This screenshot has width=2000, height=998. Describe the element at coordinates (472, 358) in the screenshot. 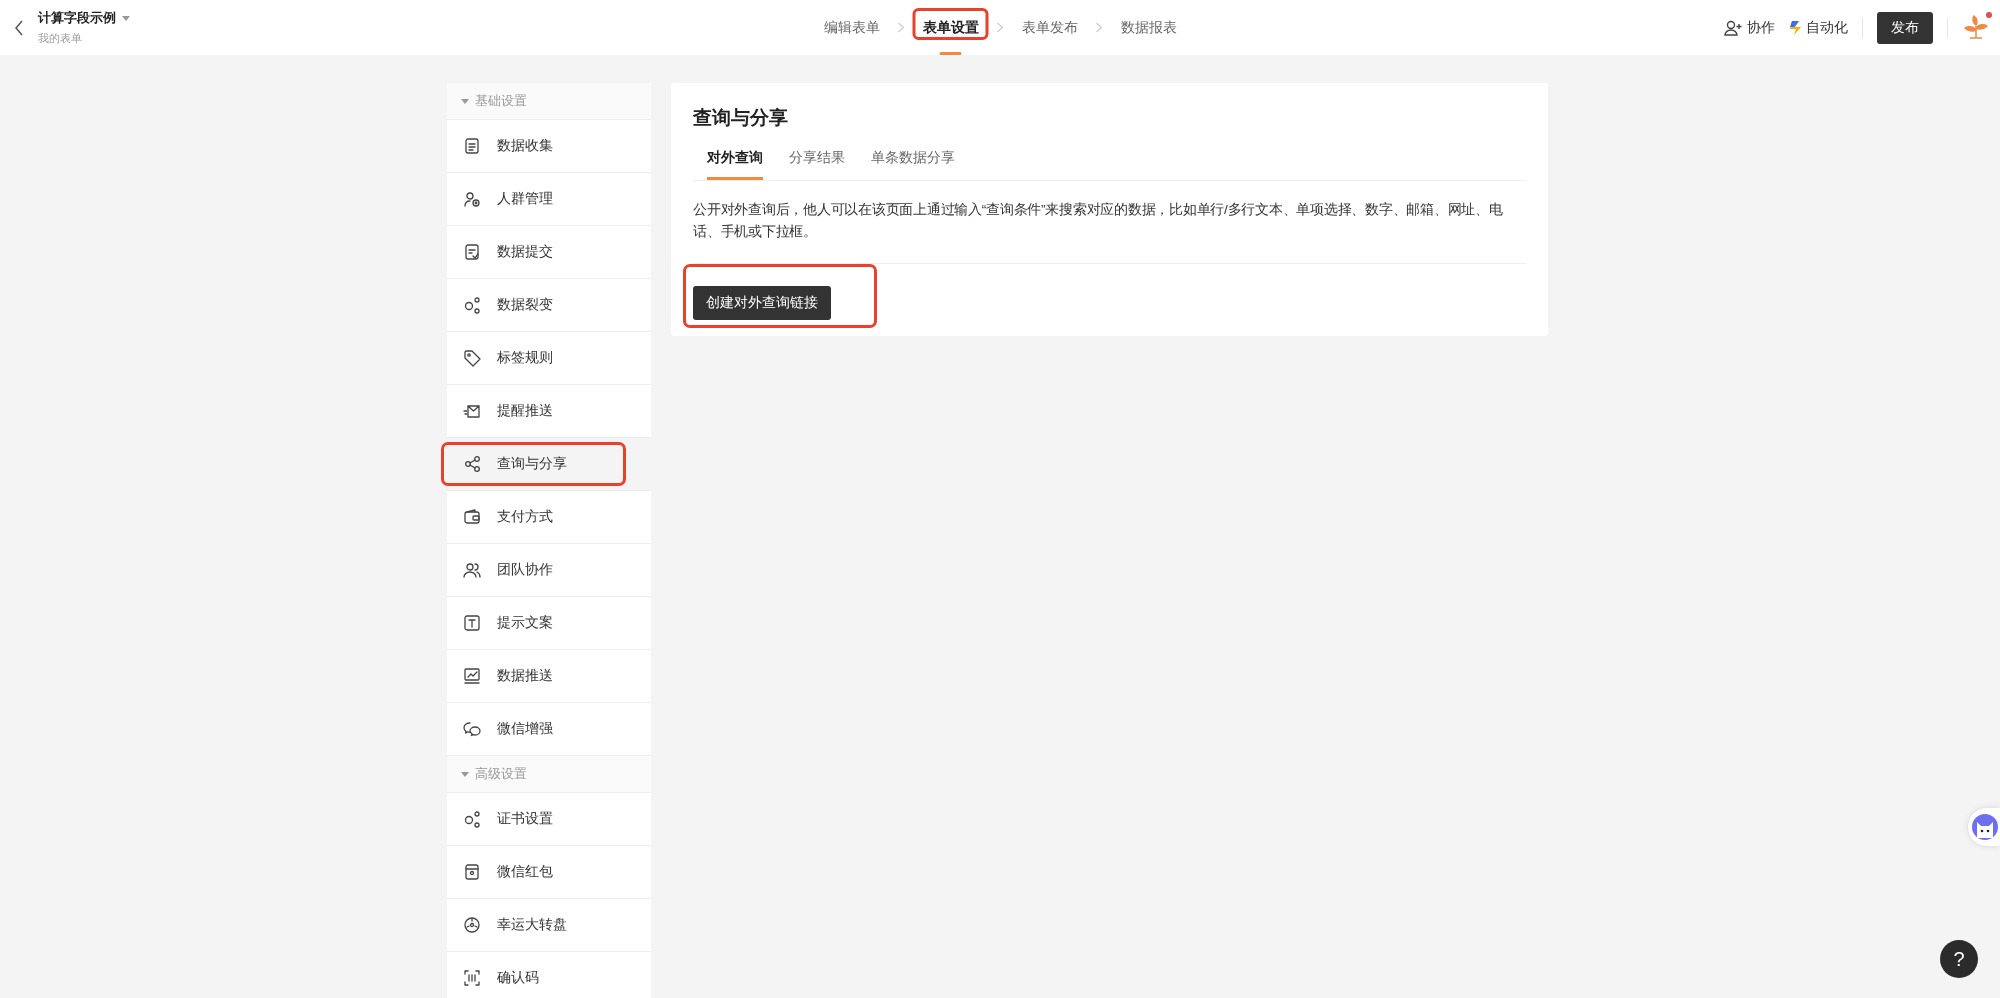

I see `tag-icon` at that location.